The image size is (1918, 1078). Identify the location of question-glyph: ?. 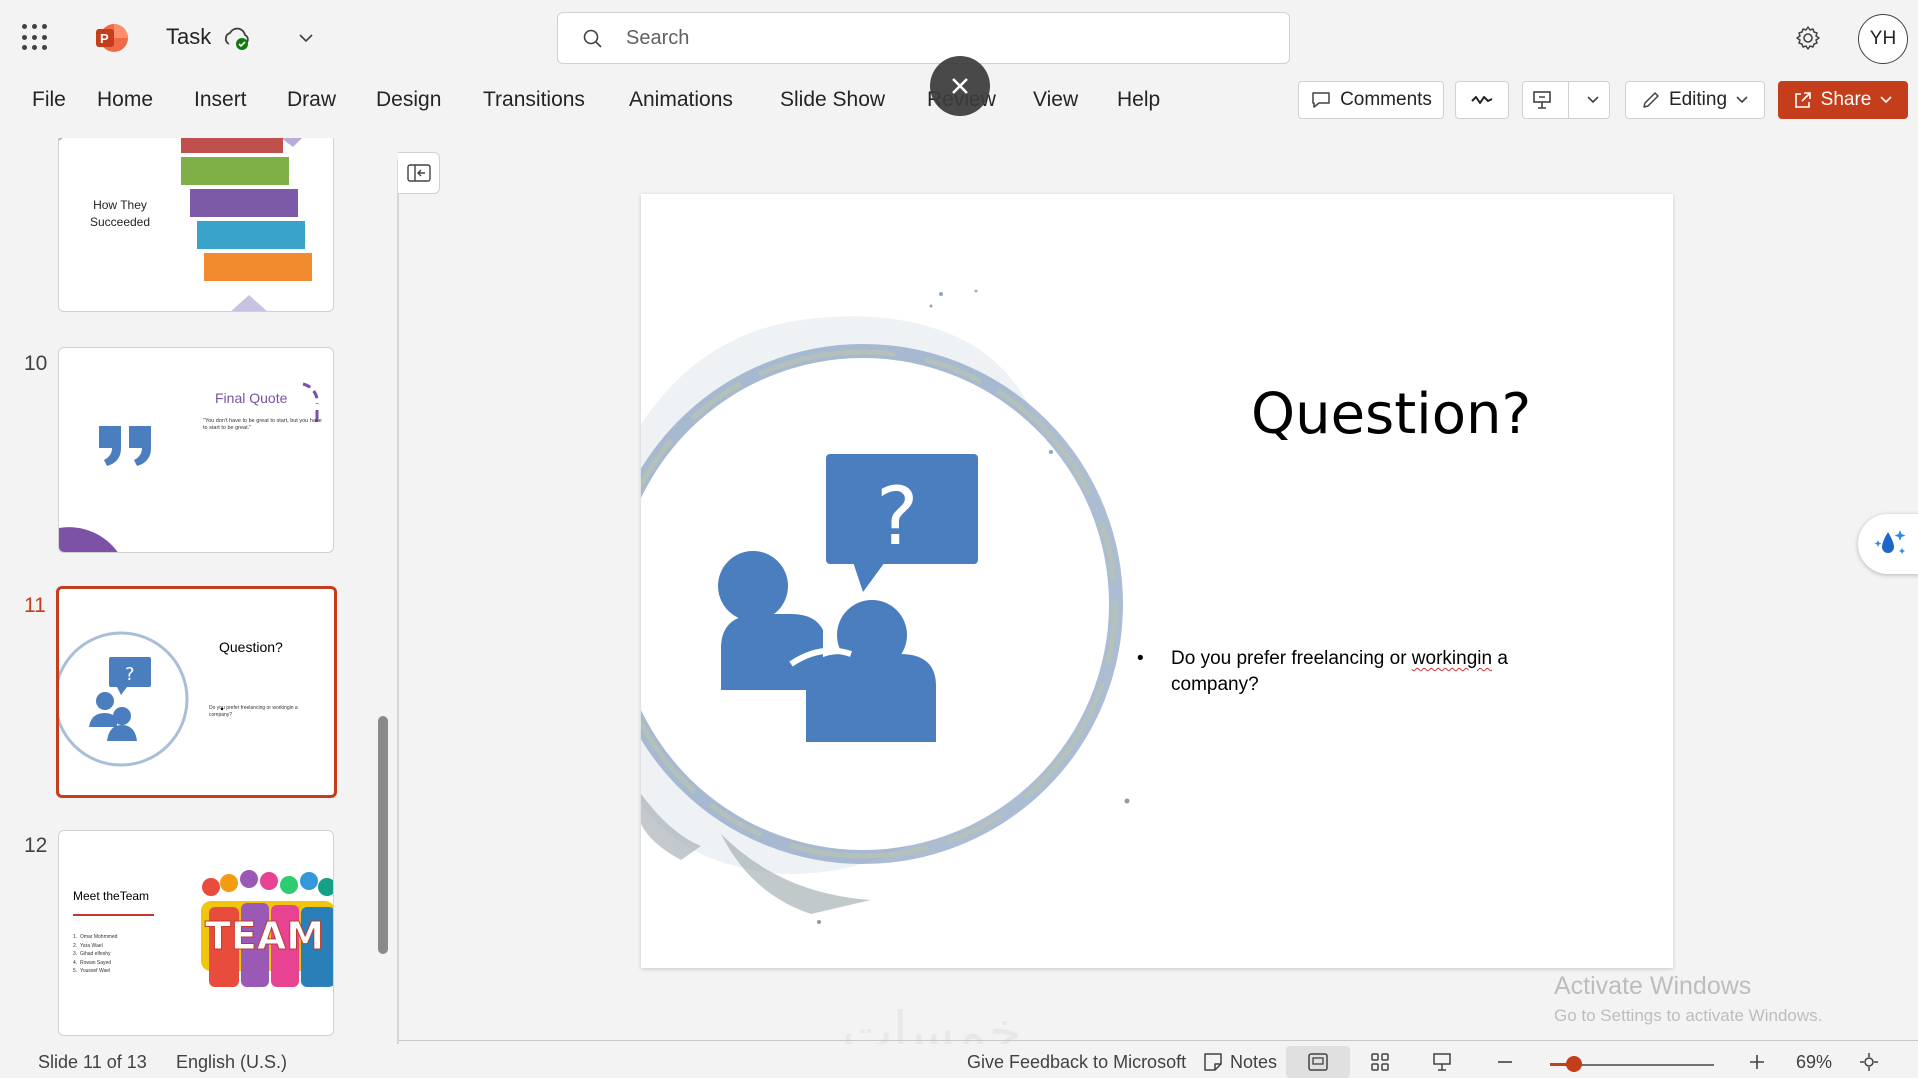
(897, 516).